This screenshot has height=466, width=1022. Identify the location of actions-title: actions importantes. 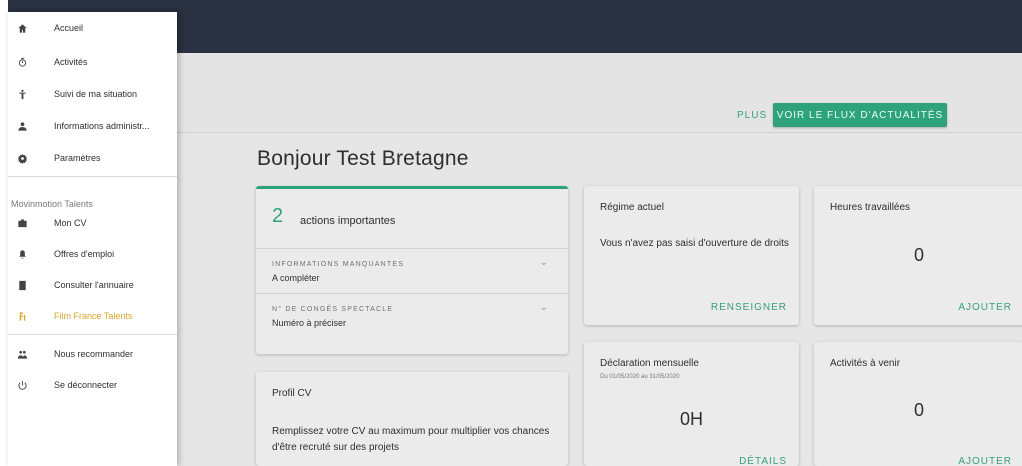
(348, 221).